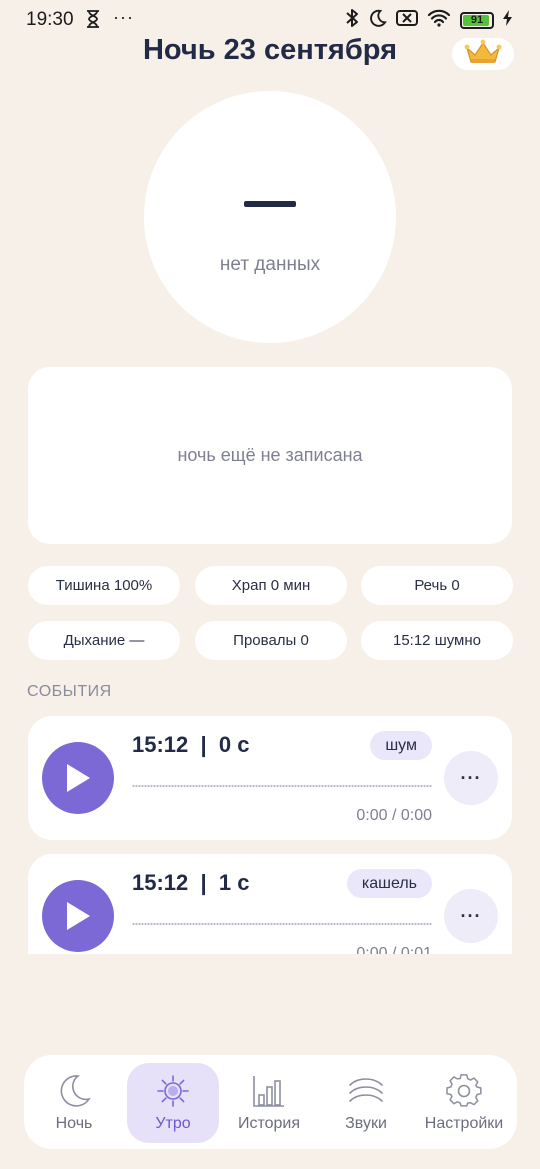 The height and width of the screenshot is (1169, 540). I want to click on status-icons: 91, so click(428, 20).